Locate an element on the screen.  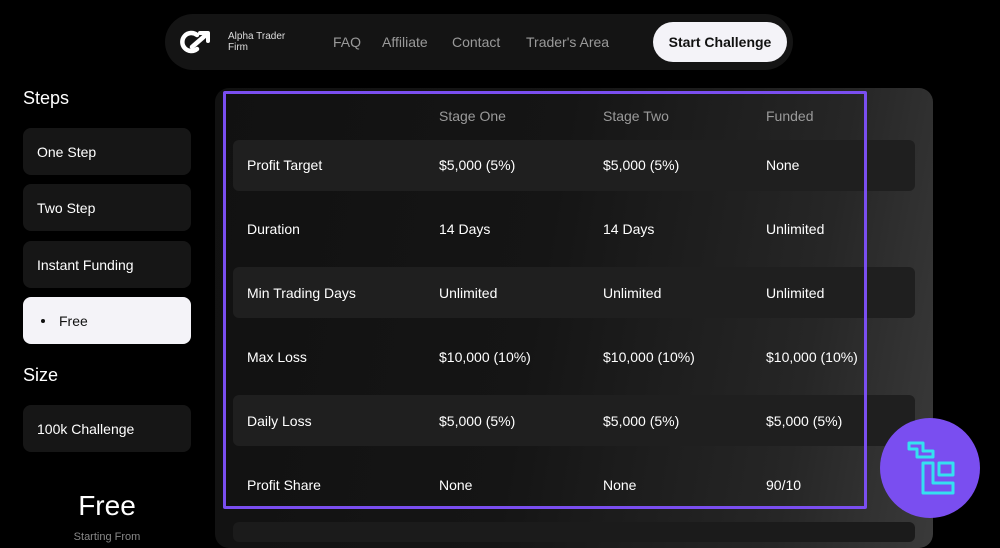
watermark-badge is located at coordinates (930, 468).